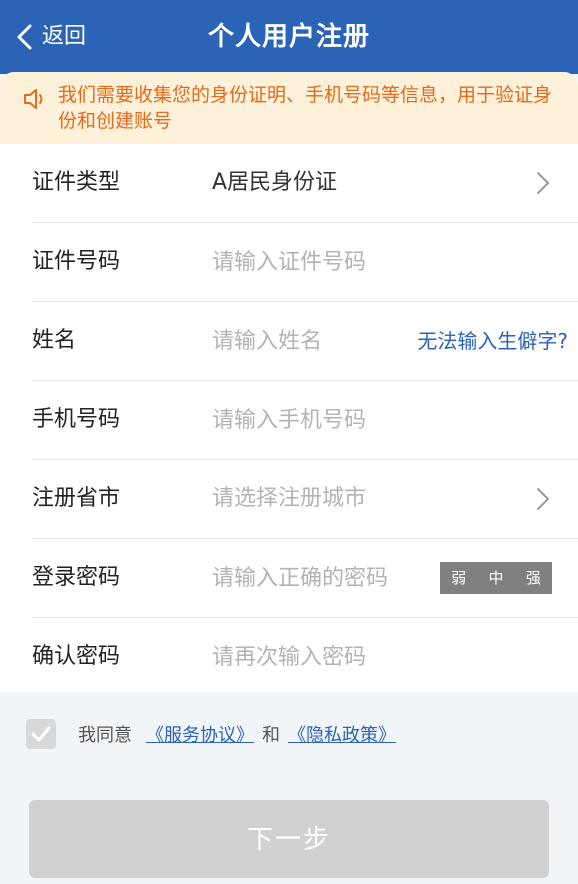 This screenshot has height=884, width=578. I want to click on id-type-value: A居民身份证, so click(275, 182).